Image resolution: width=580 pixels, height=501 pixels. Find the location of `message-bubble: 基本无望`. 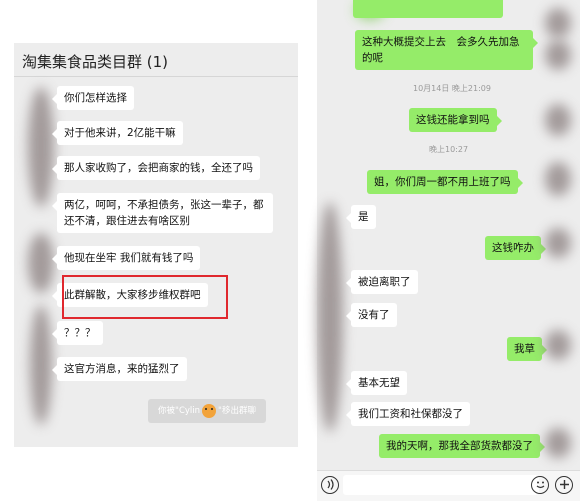

message-bubble: 基本无望 is located at coordinates (376, 383).